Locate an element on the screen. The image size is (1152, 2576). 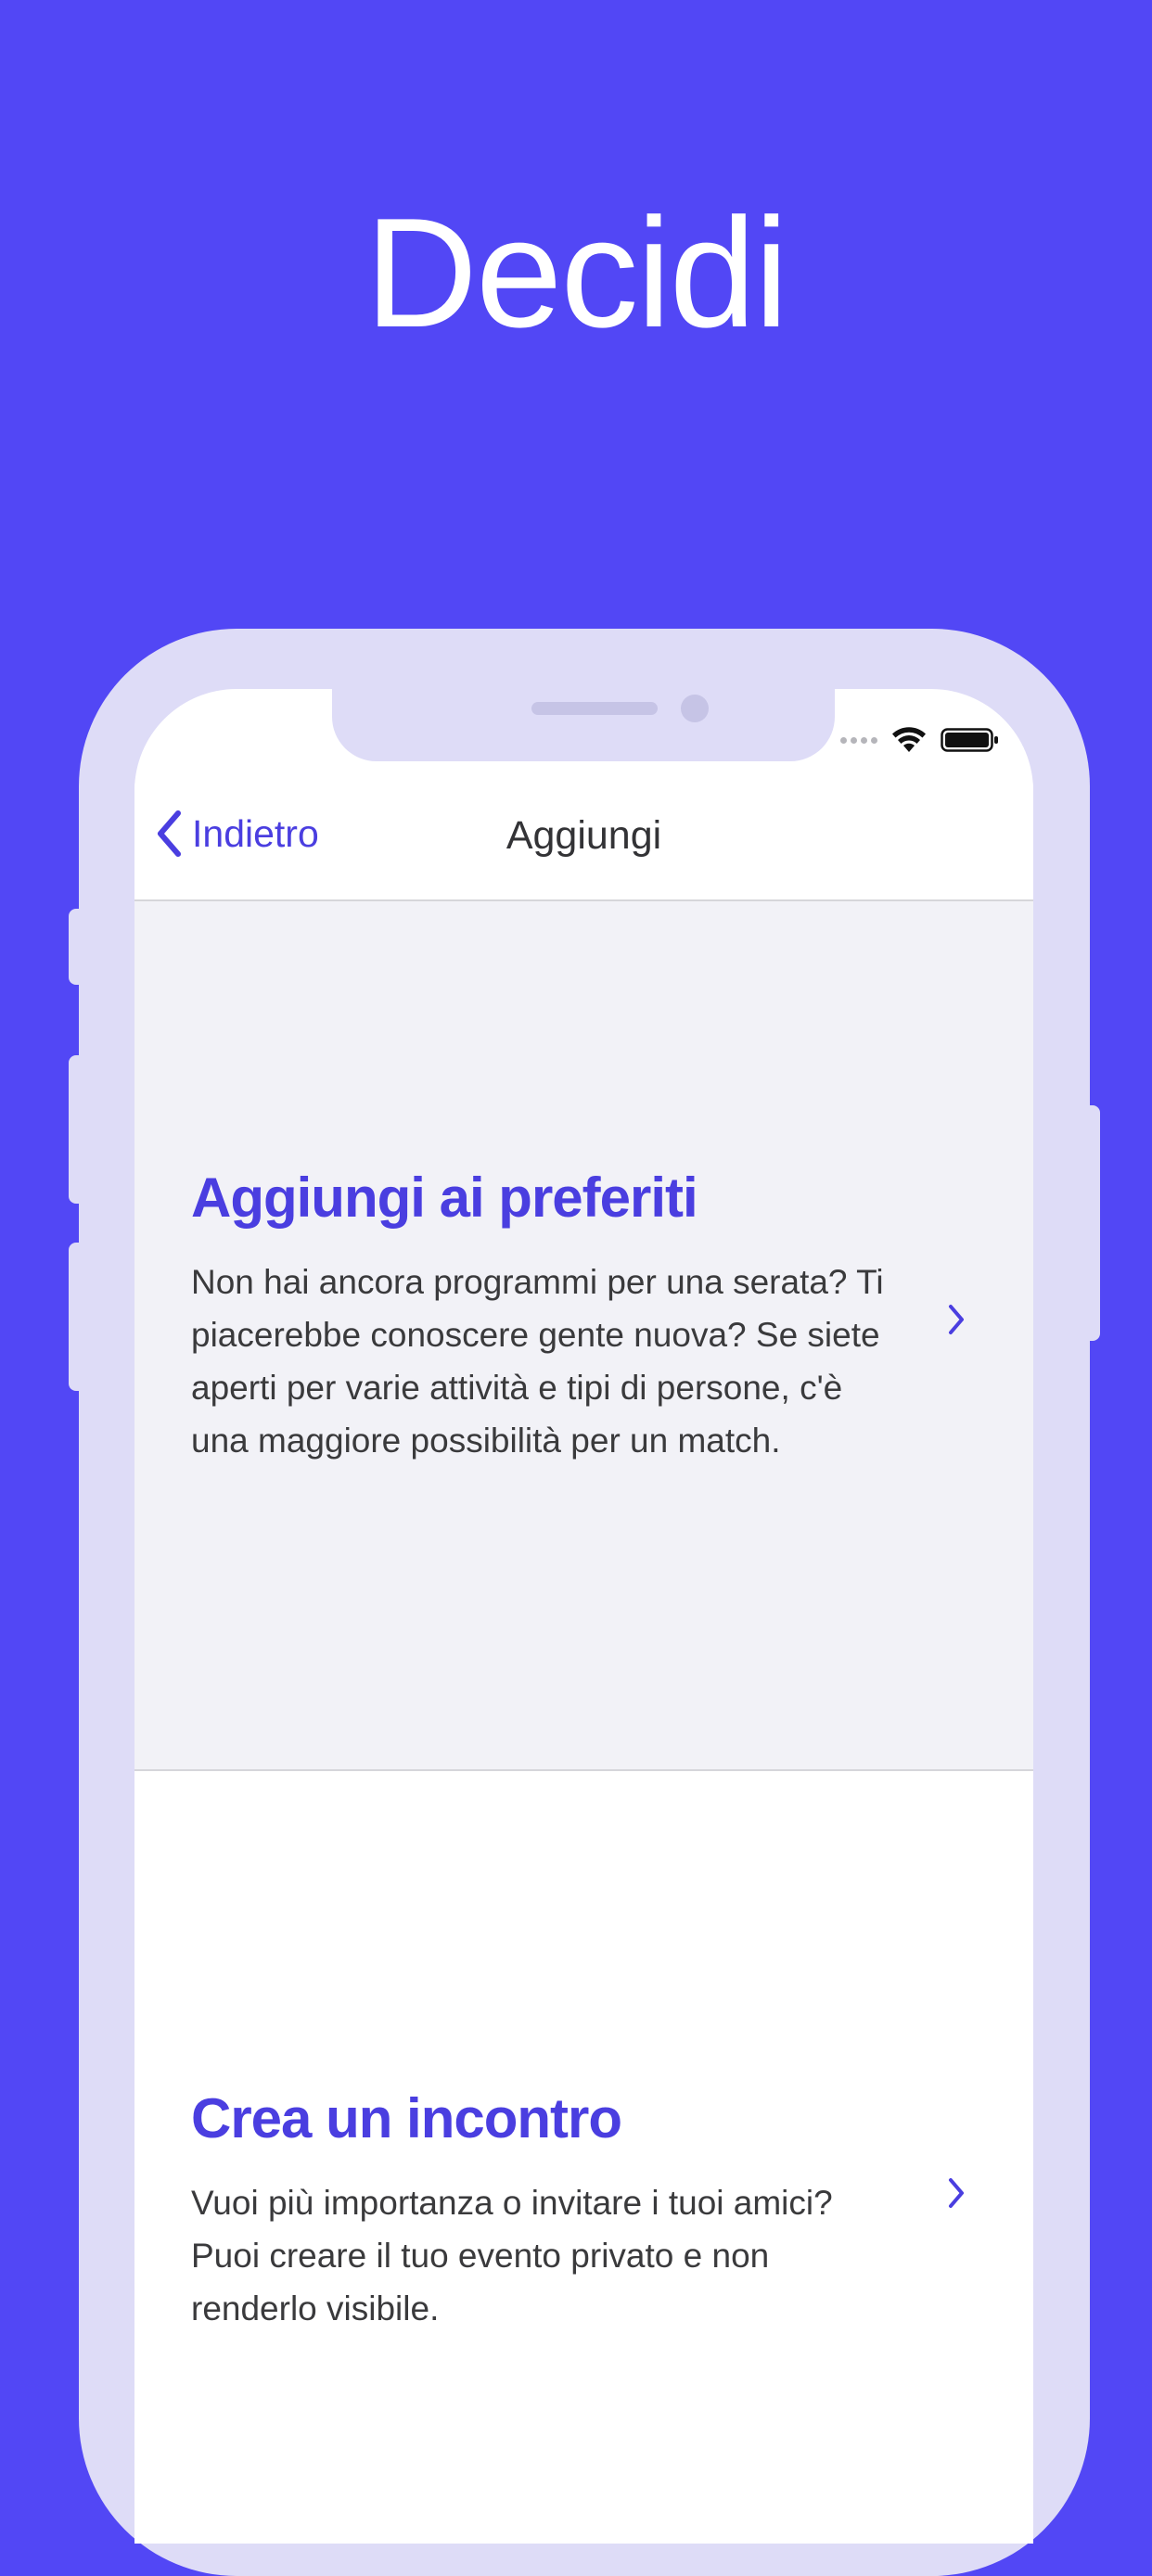
navigation-bar: Indietro Aggiungi is located at coordinates (583, 841).